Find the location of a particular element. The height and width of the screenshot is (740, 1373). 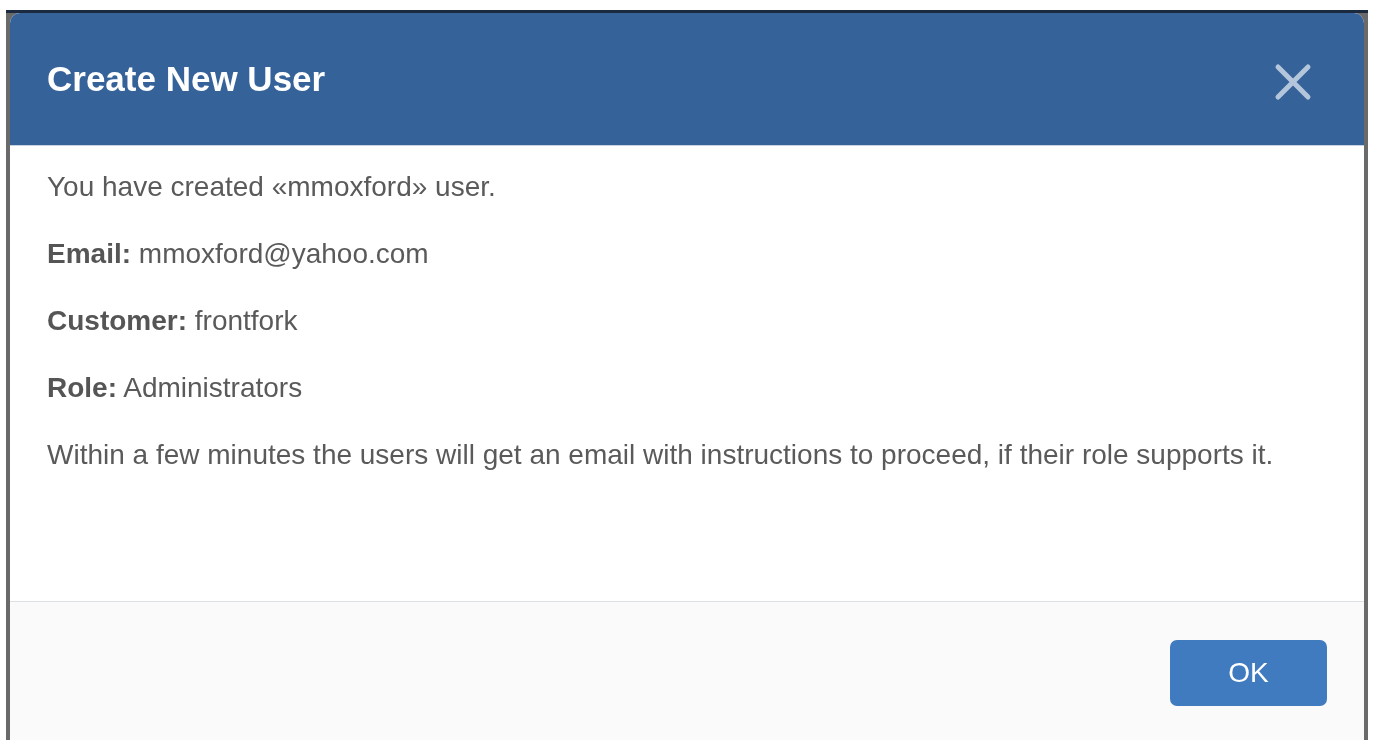

detail-text: Customer: frontfork is located at coordinates (173, 321).